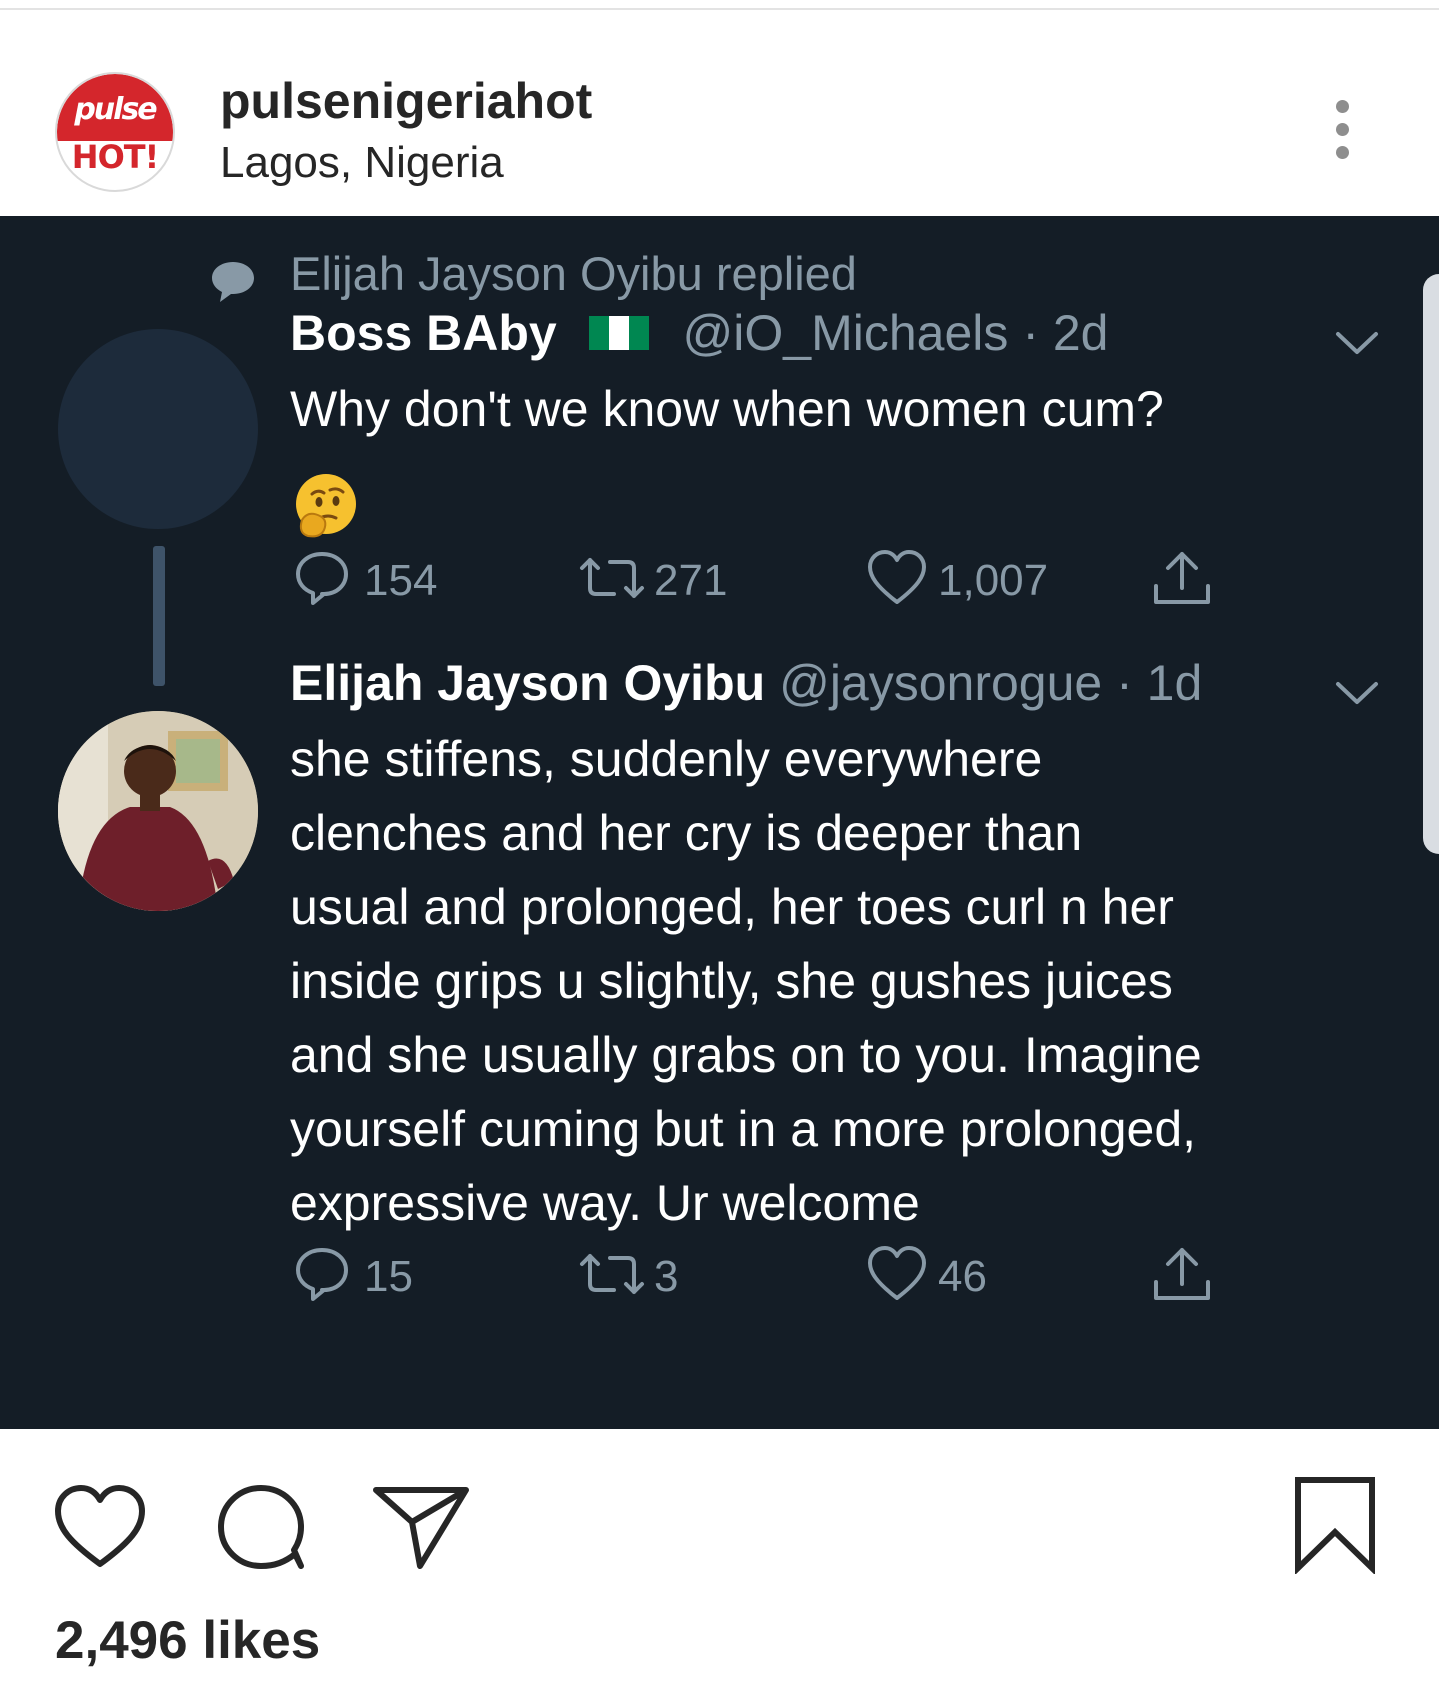 The height and width of the screenshot is (1690, 1439). What do you see at coordinates (719, 1502) in the screenshot?
I see `post-action-bar` at bounding box center [719, 1502].